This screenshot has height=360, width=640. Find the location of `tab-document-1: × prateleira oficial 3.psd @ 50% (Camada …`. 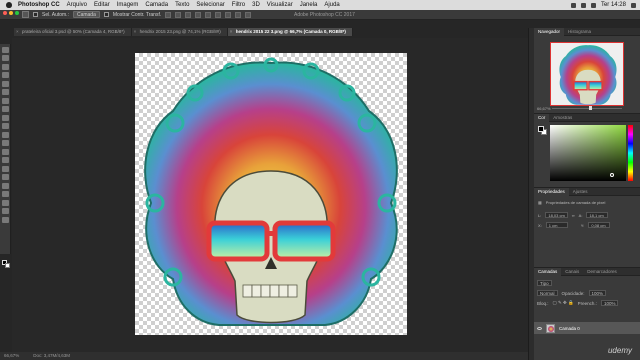

tab-document-1: × prateleira oficial 3.psd @ 50% (Camada … is located at coordinates (73, 32).